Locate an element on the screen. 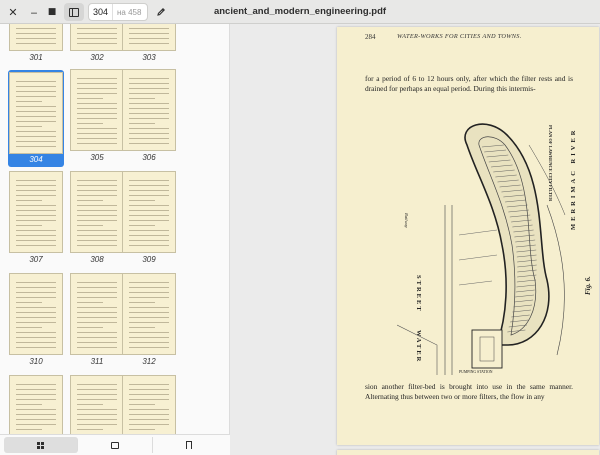  thumbnail-label: 308 is located at coordinates (97, 259).